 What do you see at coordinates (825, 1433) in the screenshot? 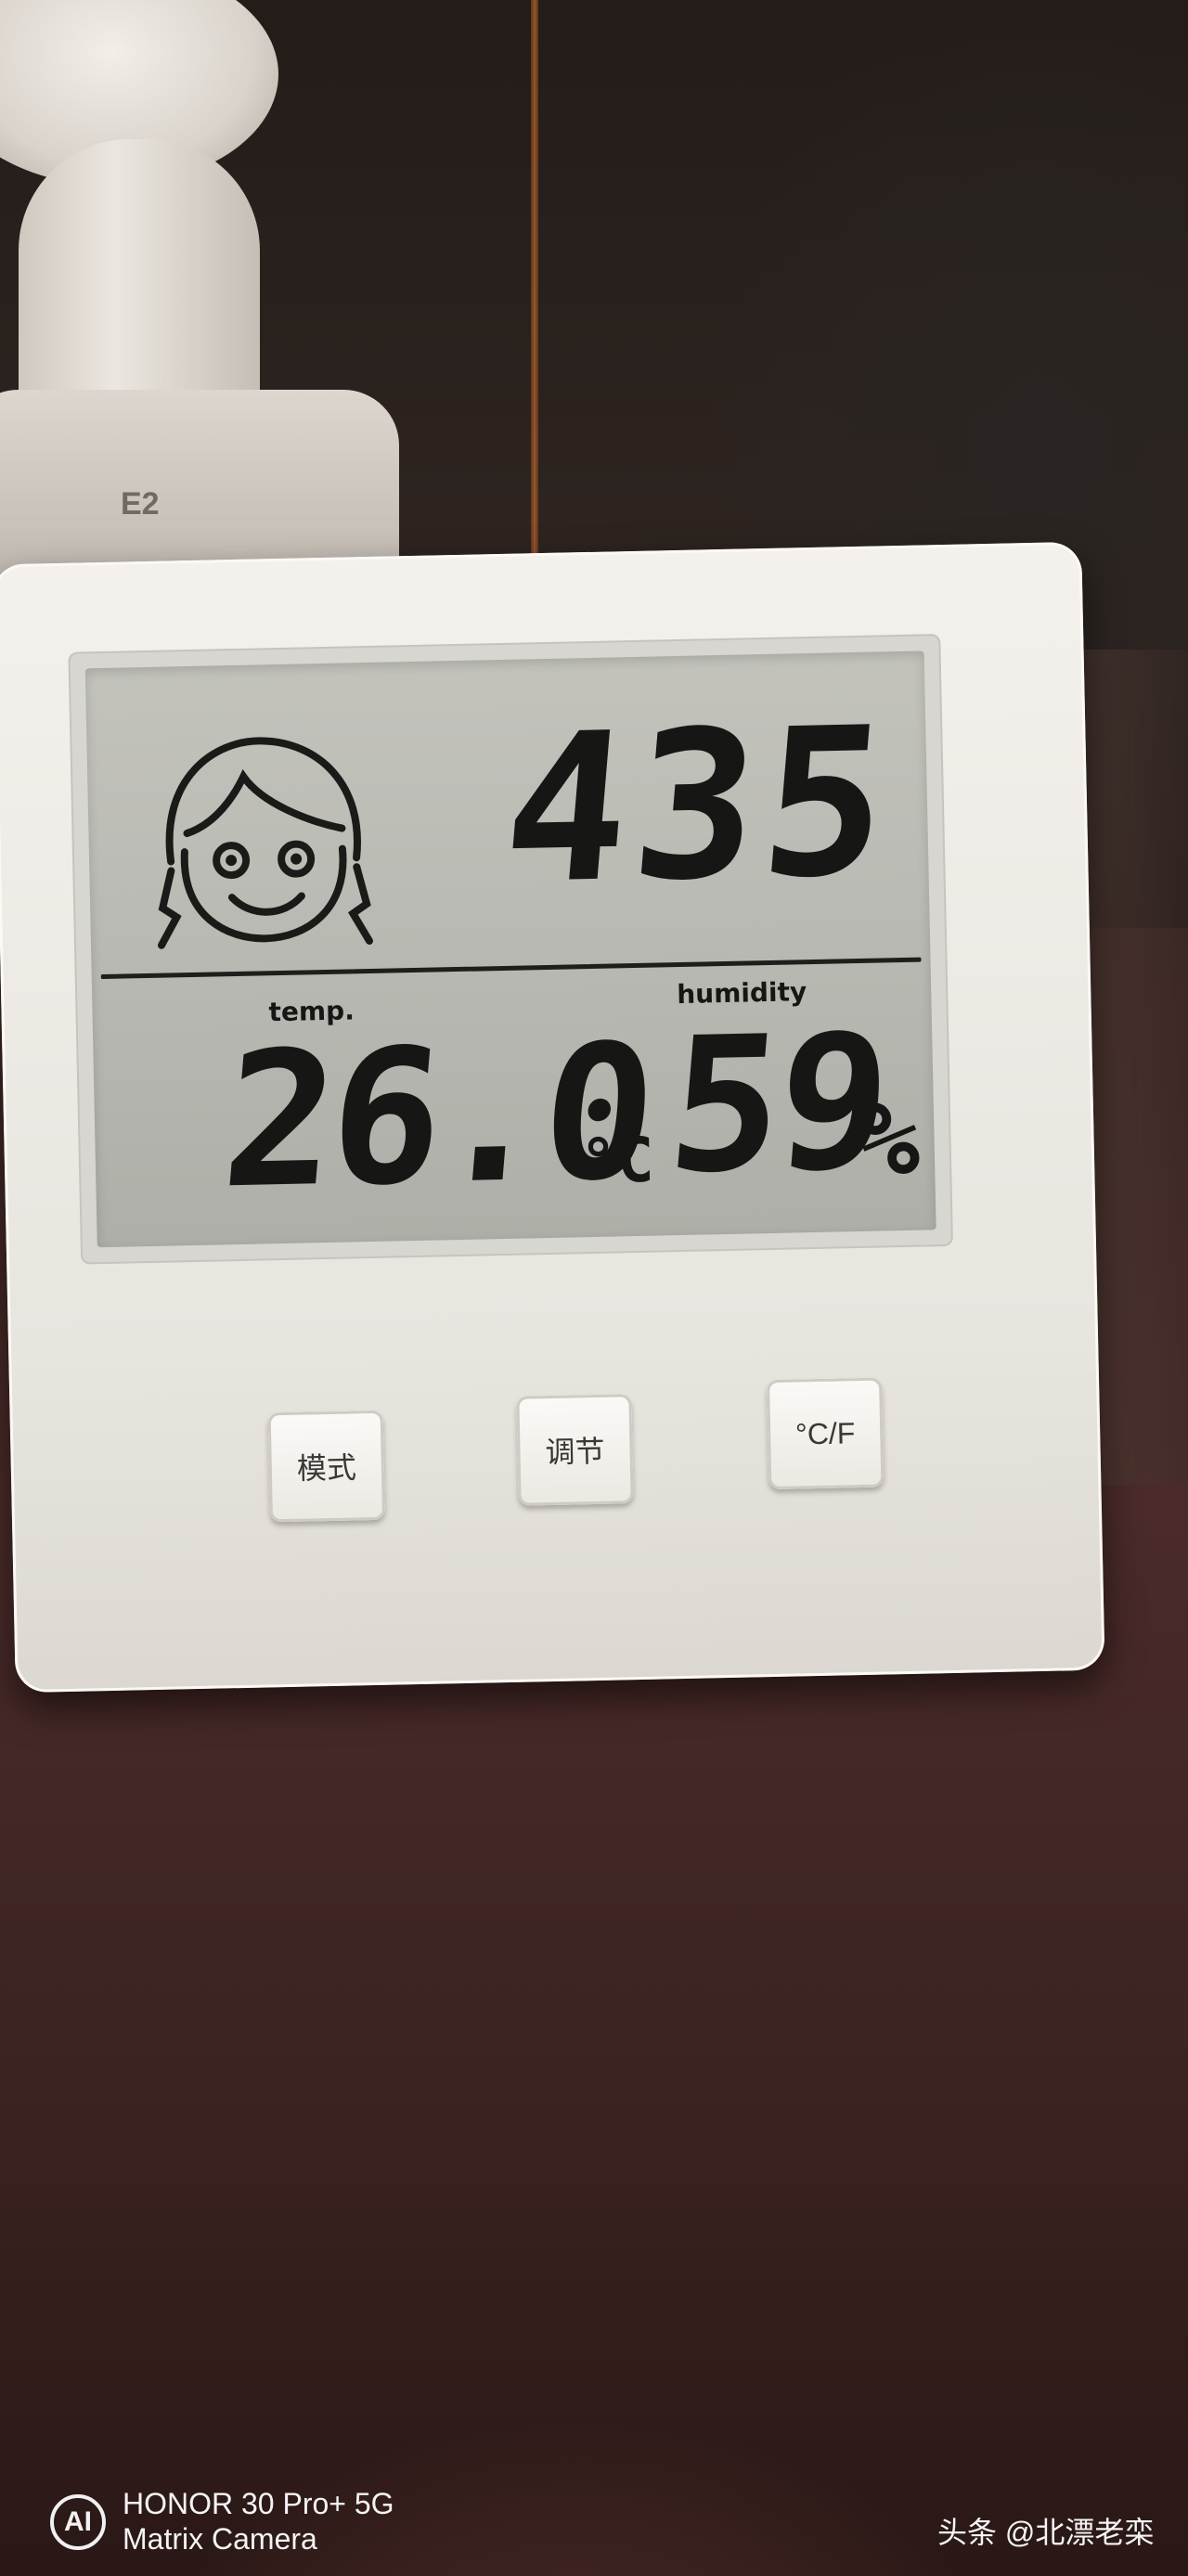
I see `unit-toggle-button: °C/F` at bounding box center [825, 1433].